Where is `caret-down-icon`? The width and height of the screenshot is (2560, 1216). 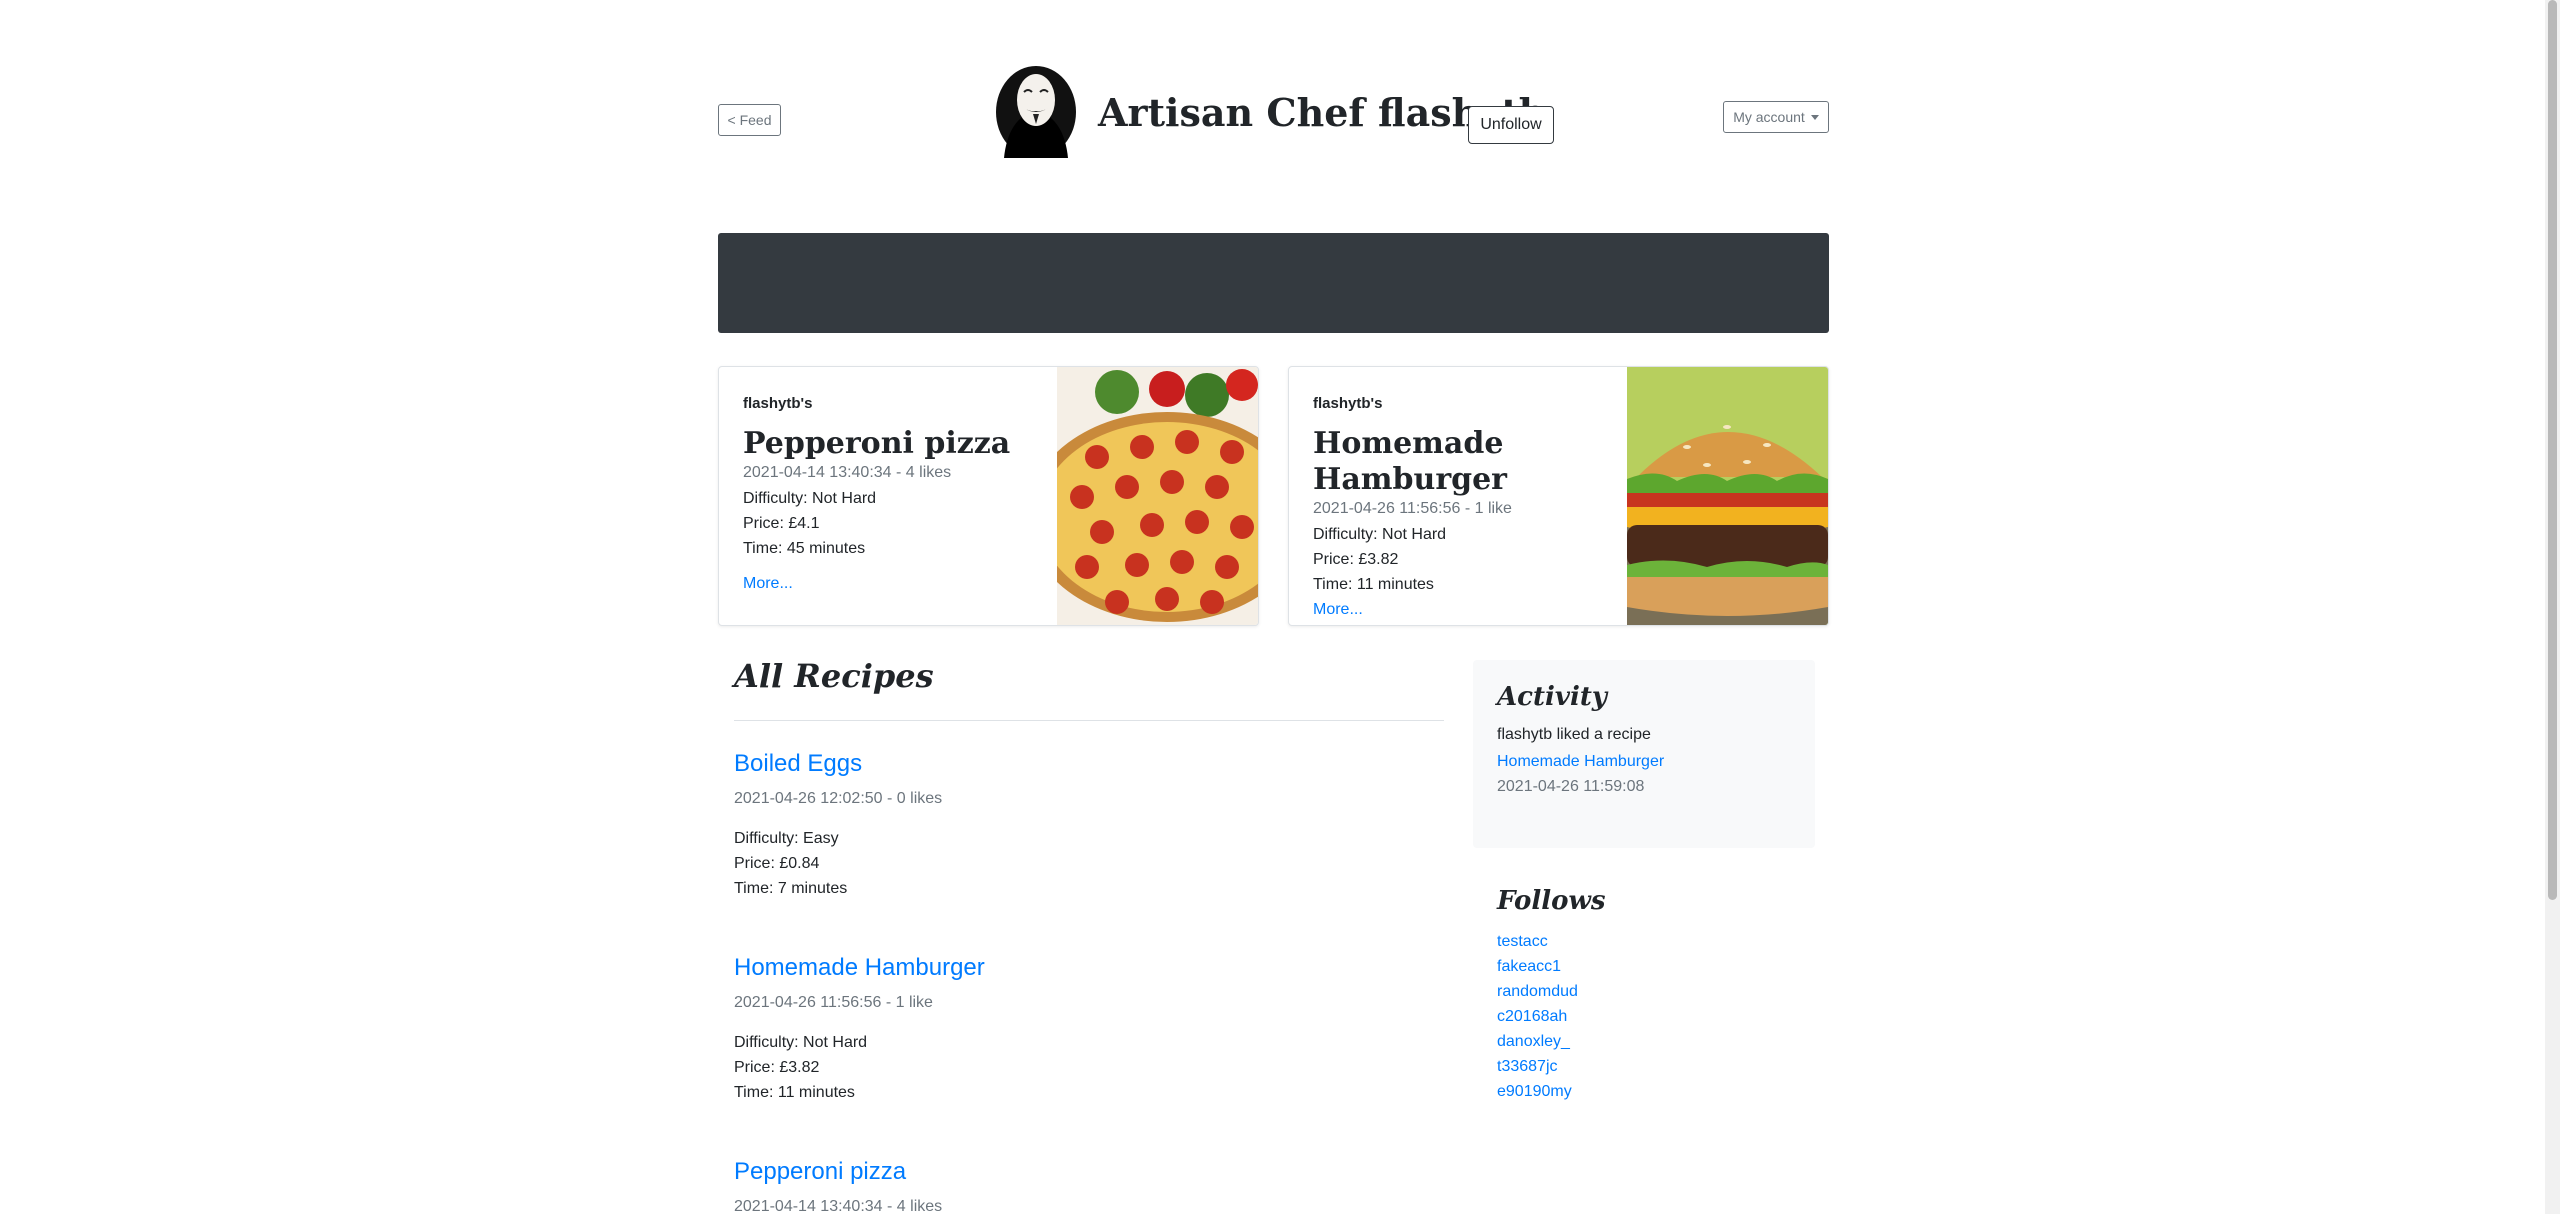 caret-down-icon is located at coordinates (1814, 117).